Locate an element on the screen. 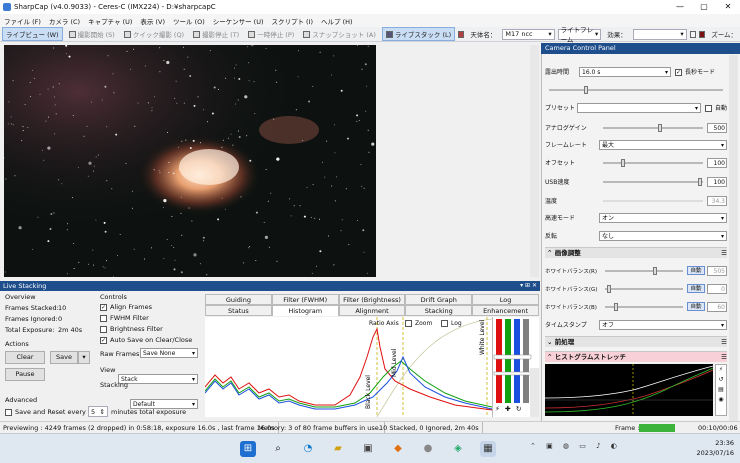 The width and height of the screenshot is (740, 463). menu-tools: ツール (O) is located at coordinates (189, 21).